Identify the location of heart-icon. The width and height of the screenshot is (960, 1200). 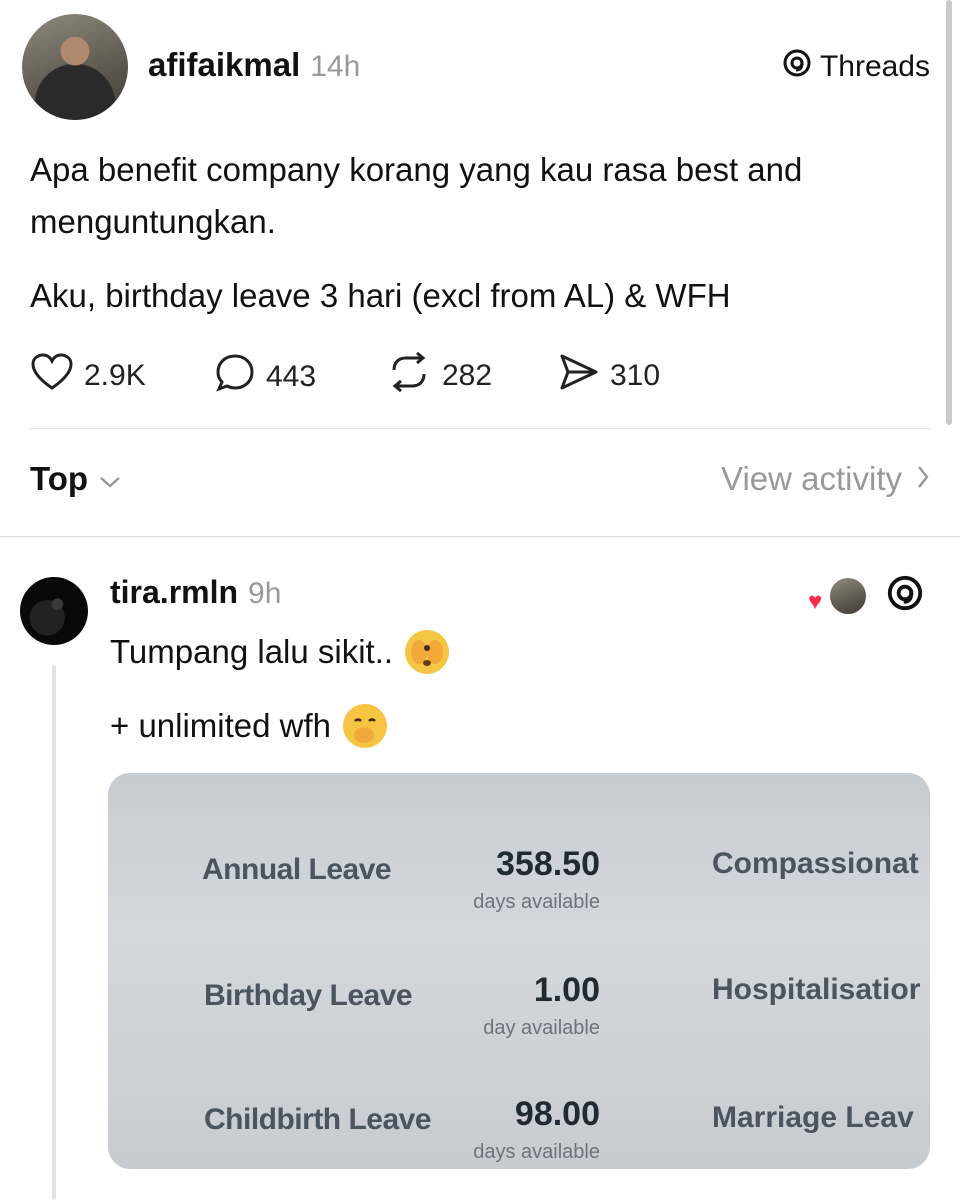
(52, 376).